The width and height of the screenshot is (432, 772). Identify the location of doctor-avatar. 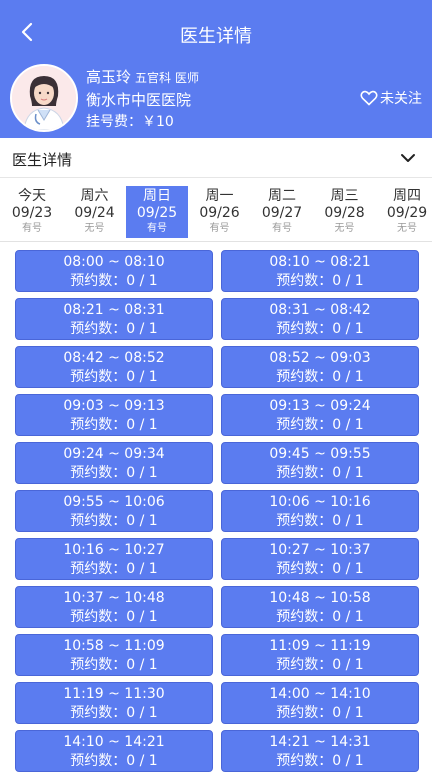
(44, 98).